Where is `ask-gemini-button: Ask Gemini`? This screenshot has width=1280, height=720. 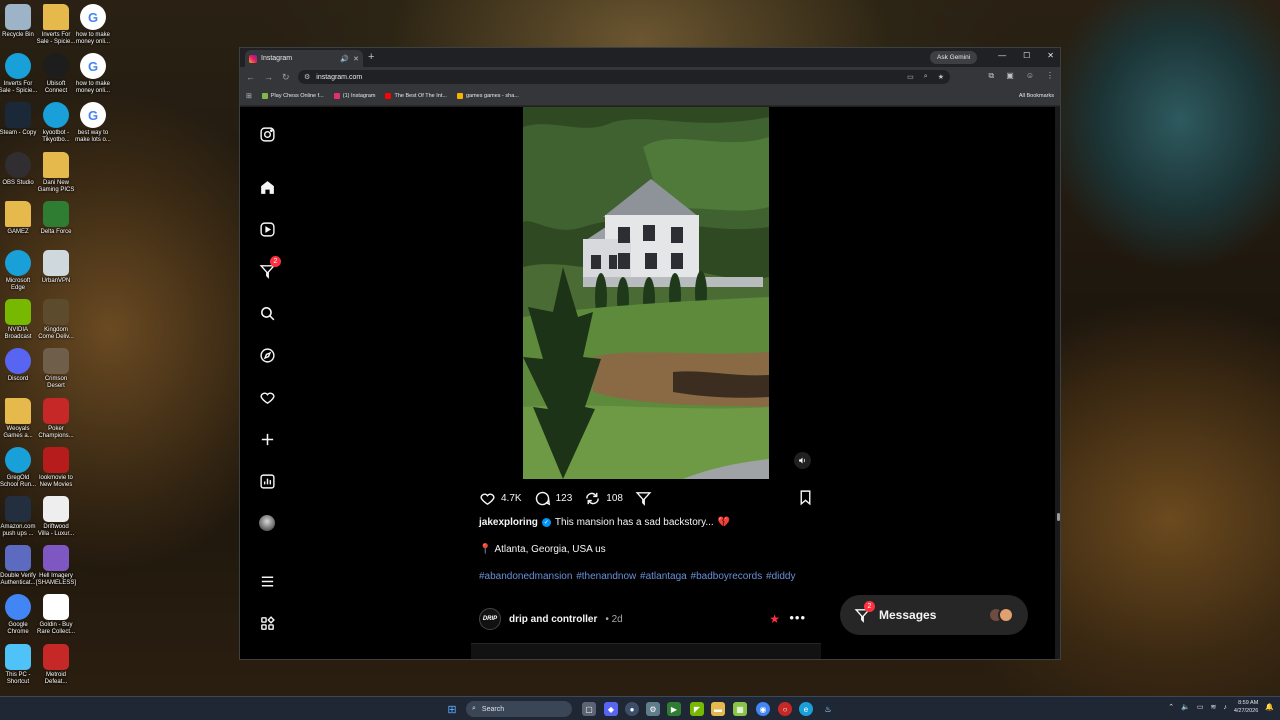
ask-gemini-button: Ask Gemini is located at coordinates (954, 57).